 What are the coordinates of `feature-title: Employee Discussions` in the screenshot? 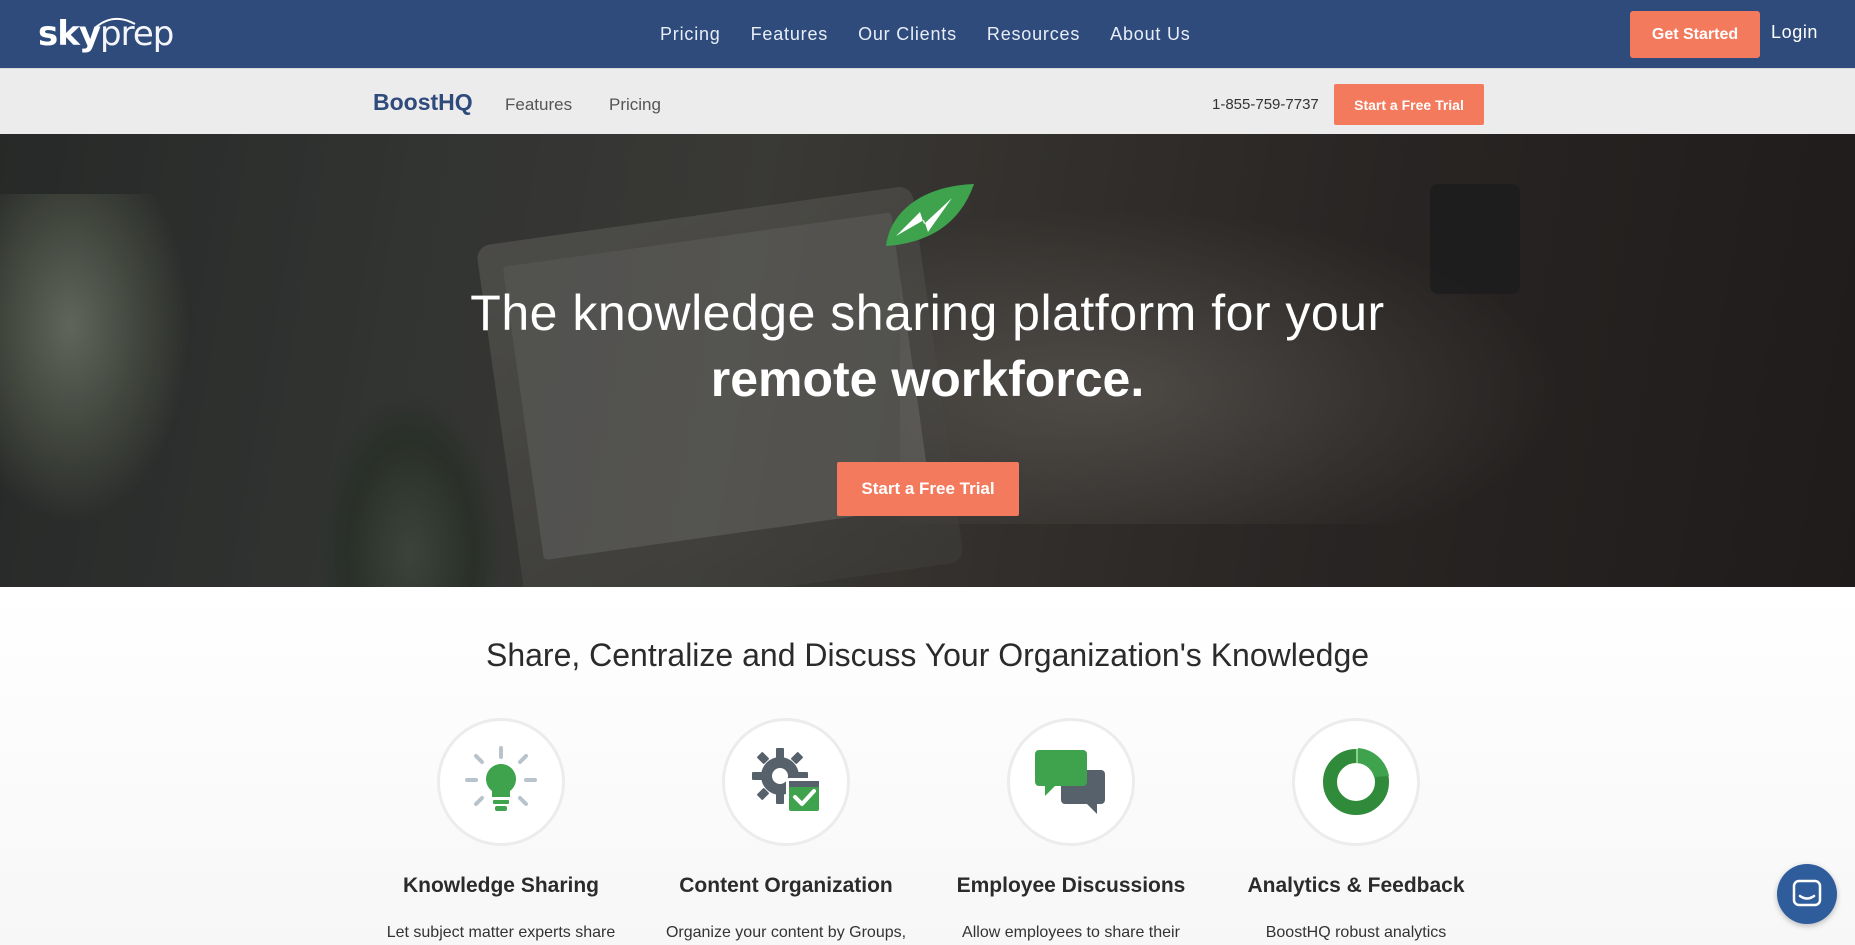 It's located at (1071, 885).